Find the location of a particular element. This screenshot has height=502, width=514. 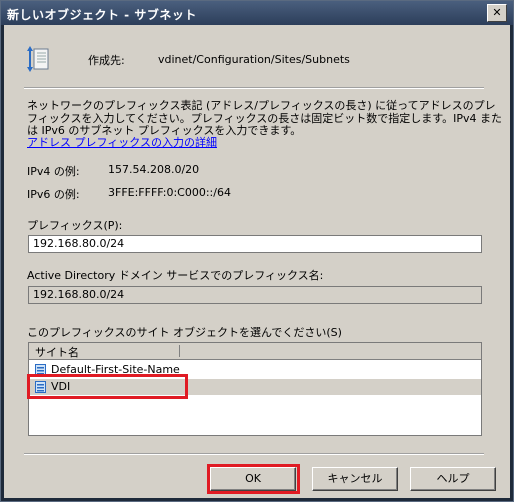

ipv6-example-value: 3FFE:FFFF:0:C000::/64 is located at coordinates (169, 192).